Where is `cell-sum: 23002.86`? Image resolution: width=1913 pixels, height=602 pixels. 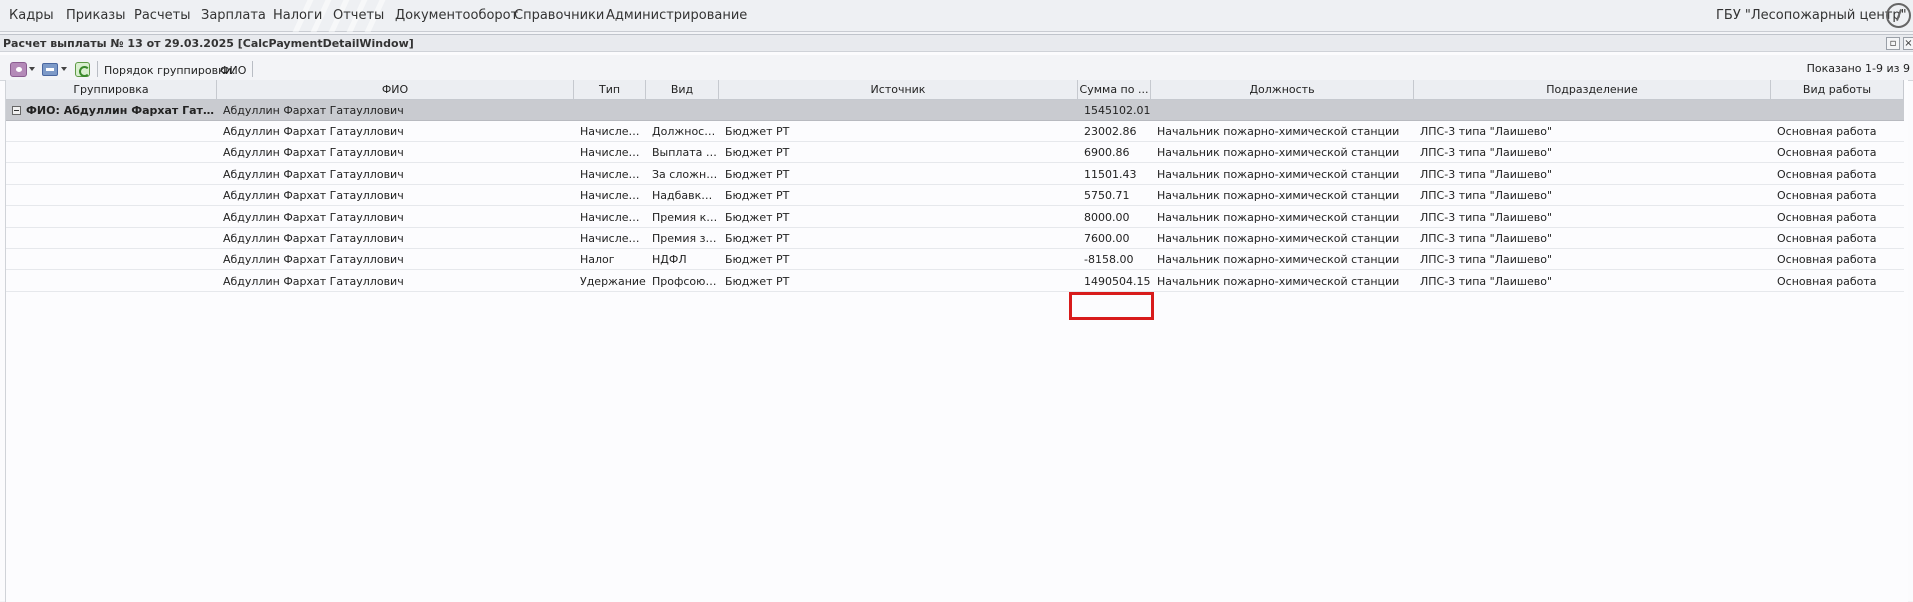
cell-sum: 23002.86 is located at coordinates (1110, 131).